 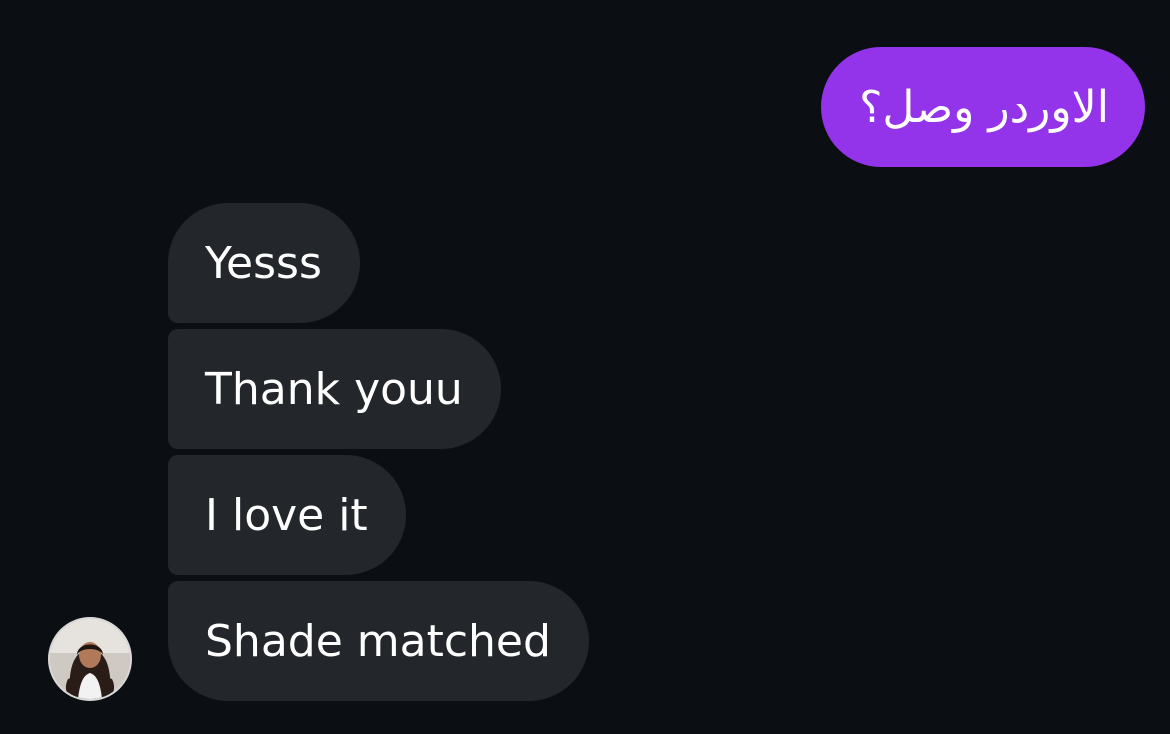 I want to click on avatar, so click(x=90, y=659).